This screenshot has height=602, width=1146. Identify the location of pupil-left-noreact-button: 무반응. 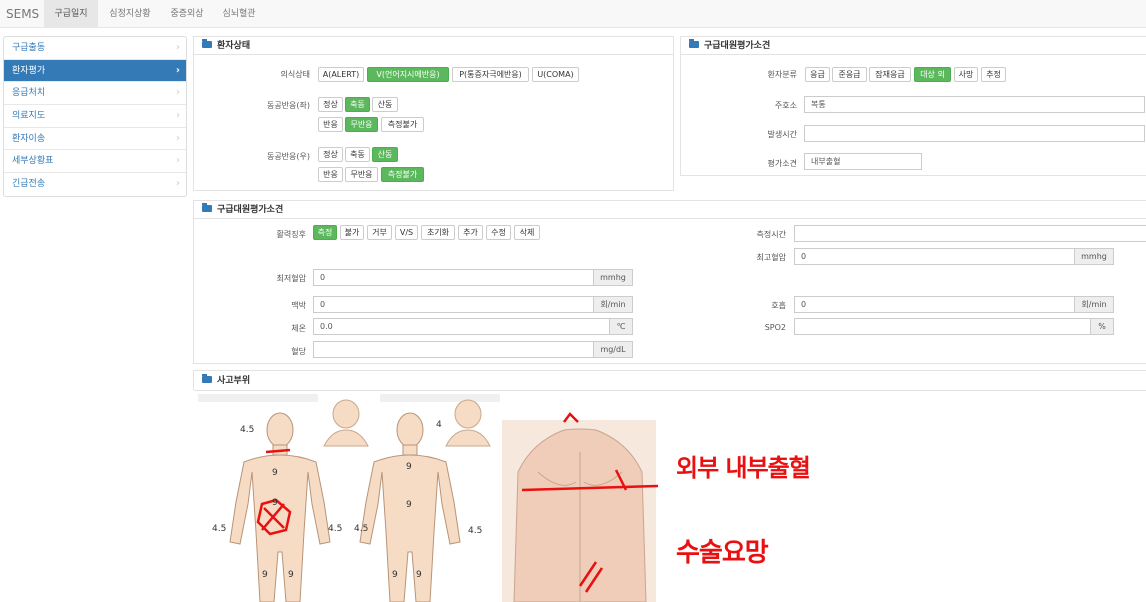
(361, 124).